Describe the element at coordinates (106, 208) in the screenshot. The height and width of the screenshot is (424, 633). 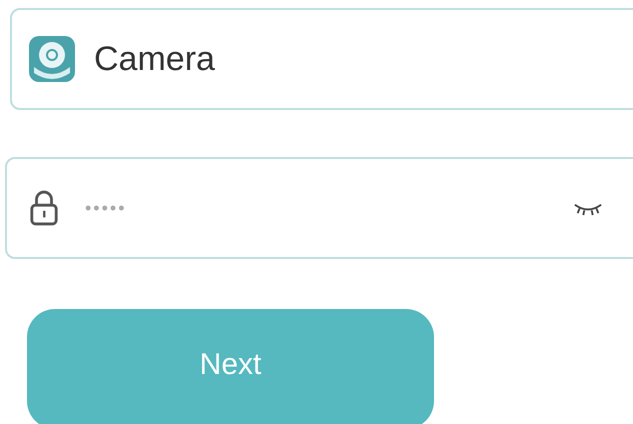
I see `field-placeholder: •••••` at that location.